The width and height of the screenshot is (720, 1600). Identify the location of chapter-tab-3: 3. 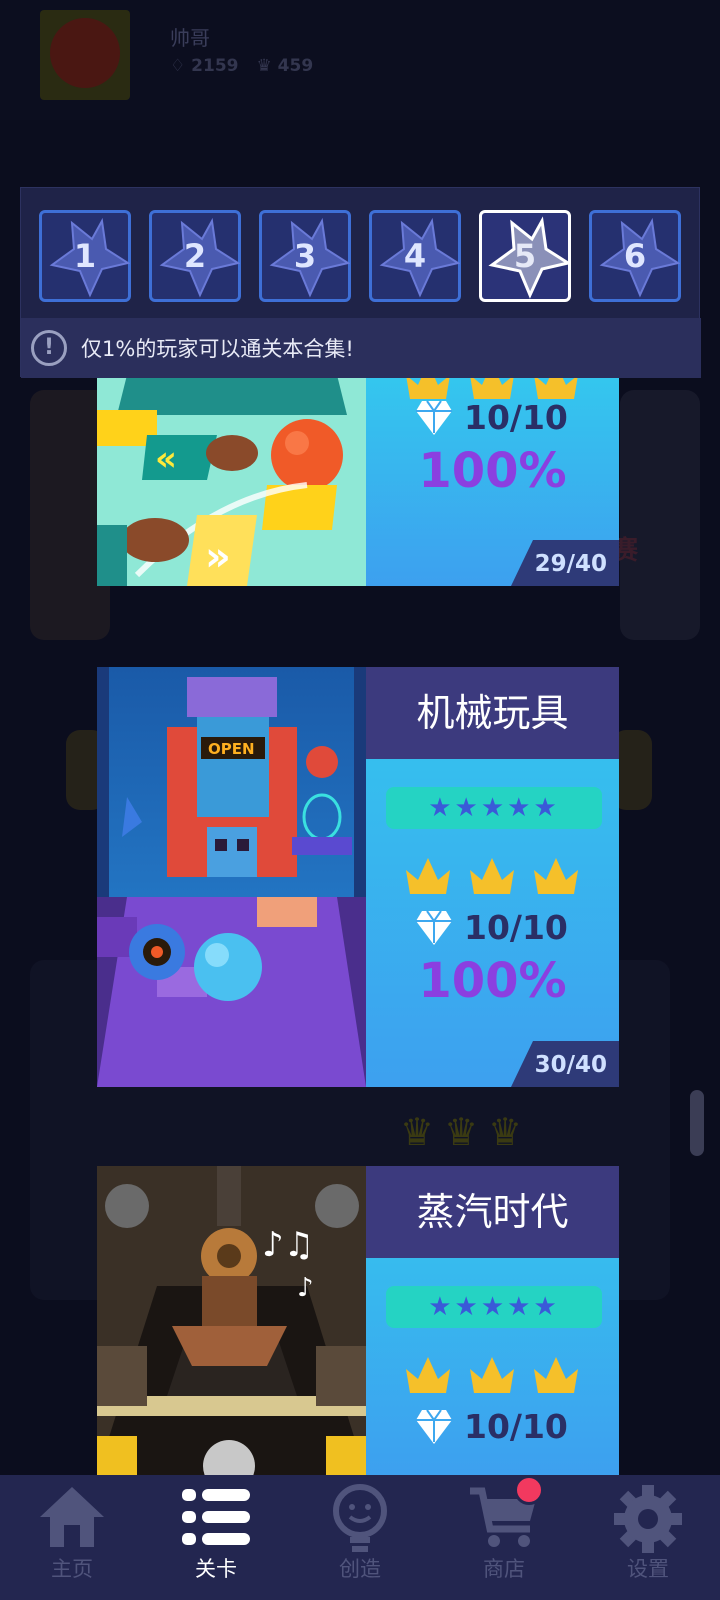
(305, 256).